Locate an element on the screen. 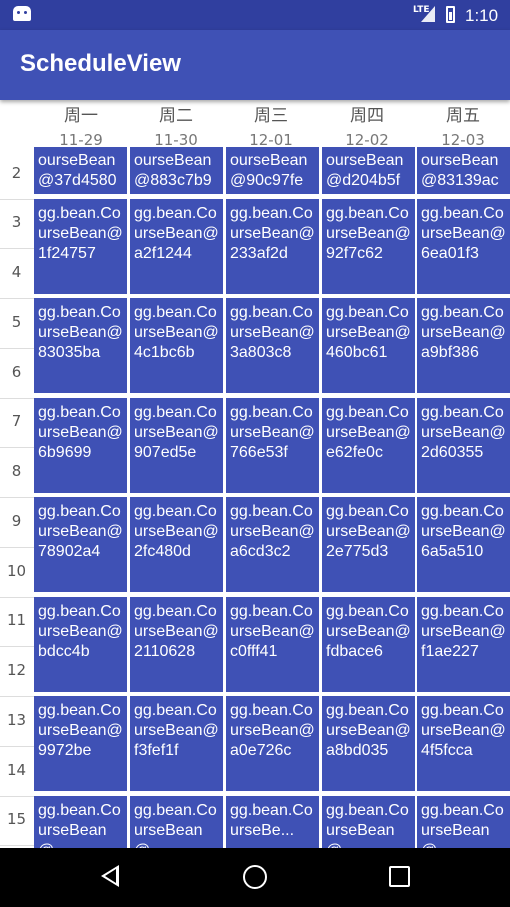  course-cell: gg.bean.CourseBean@83035ba is located at coordinates (80, 345).